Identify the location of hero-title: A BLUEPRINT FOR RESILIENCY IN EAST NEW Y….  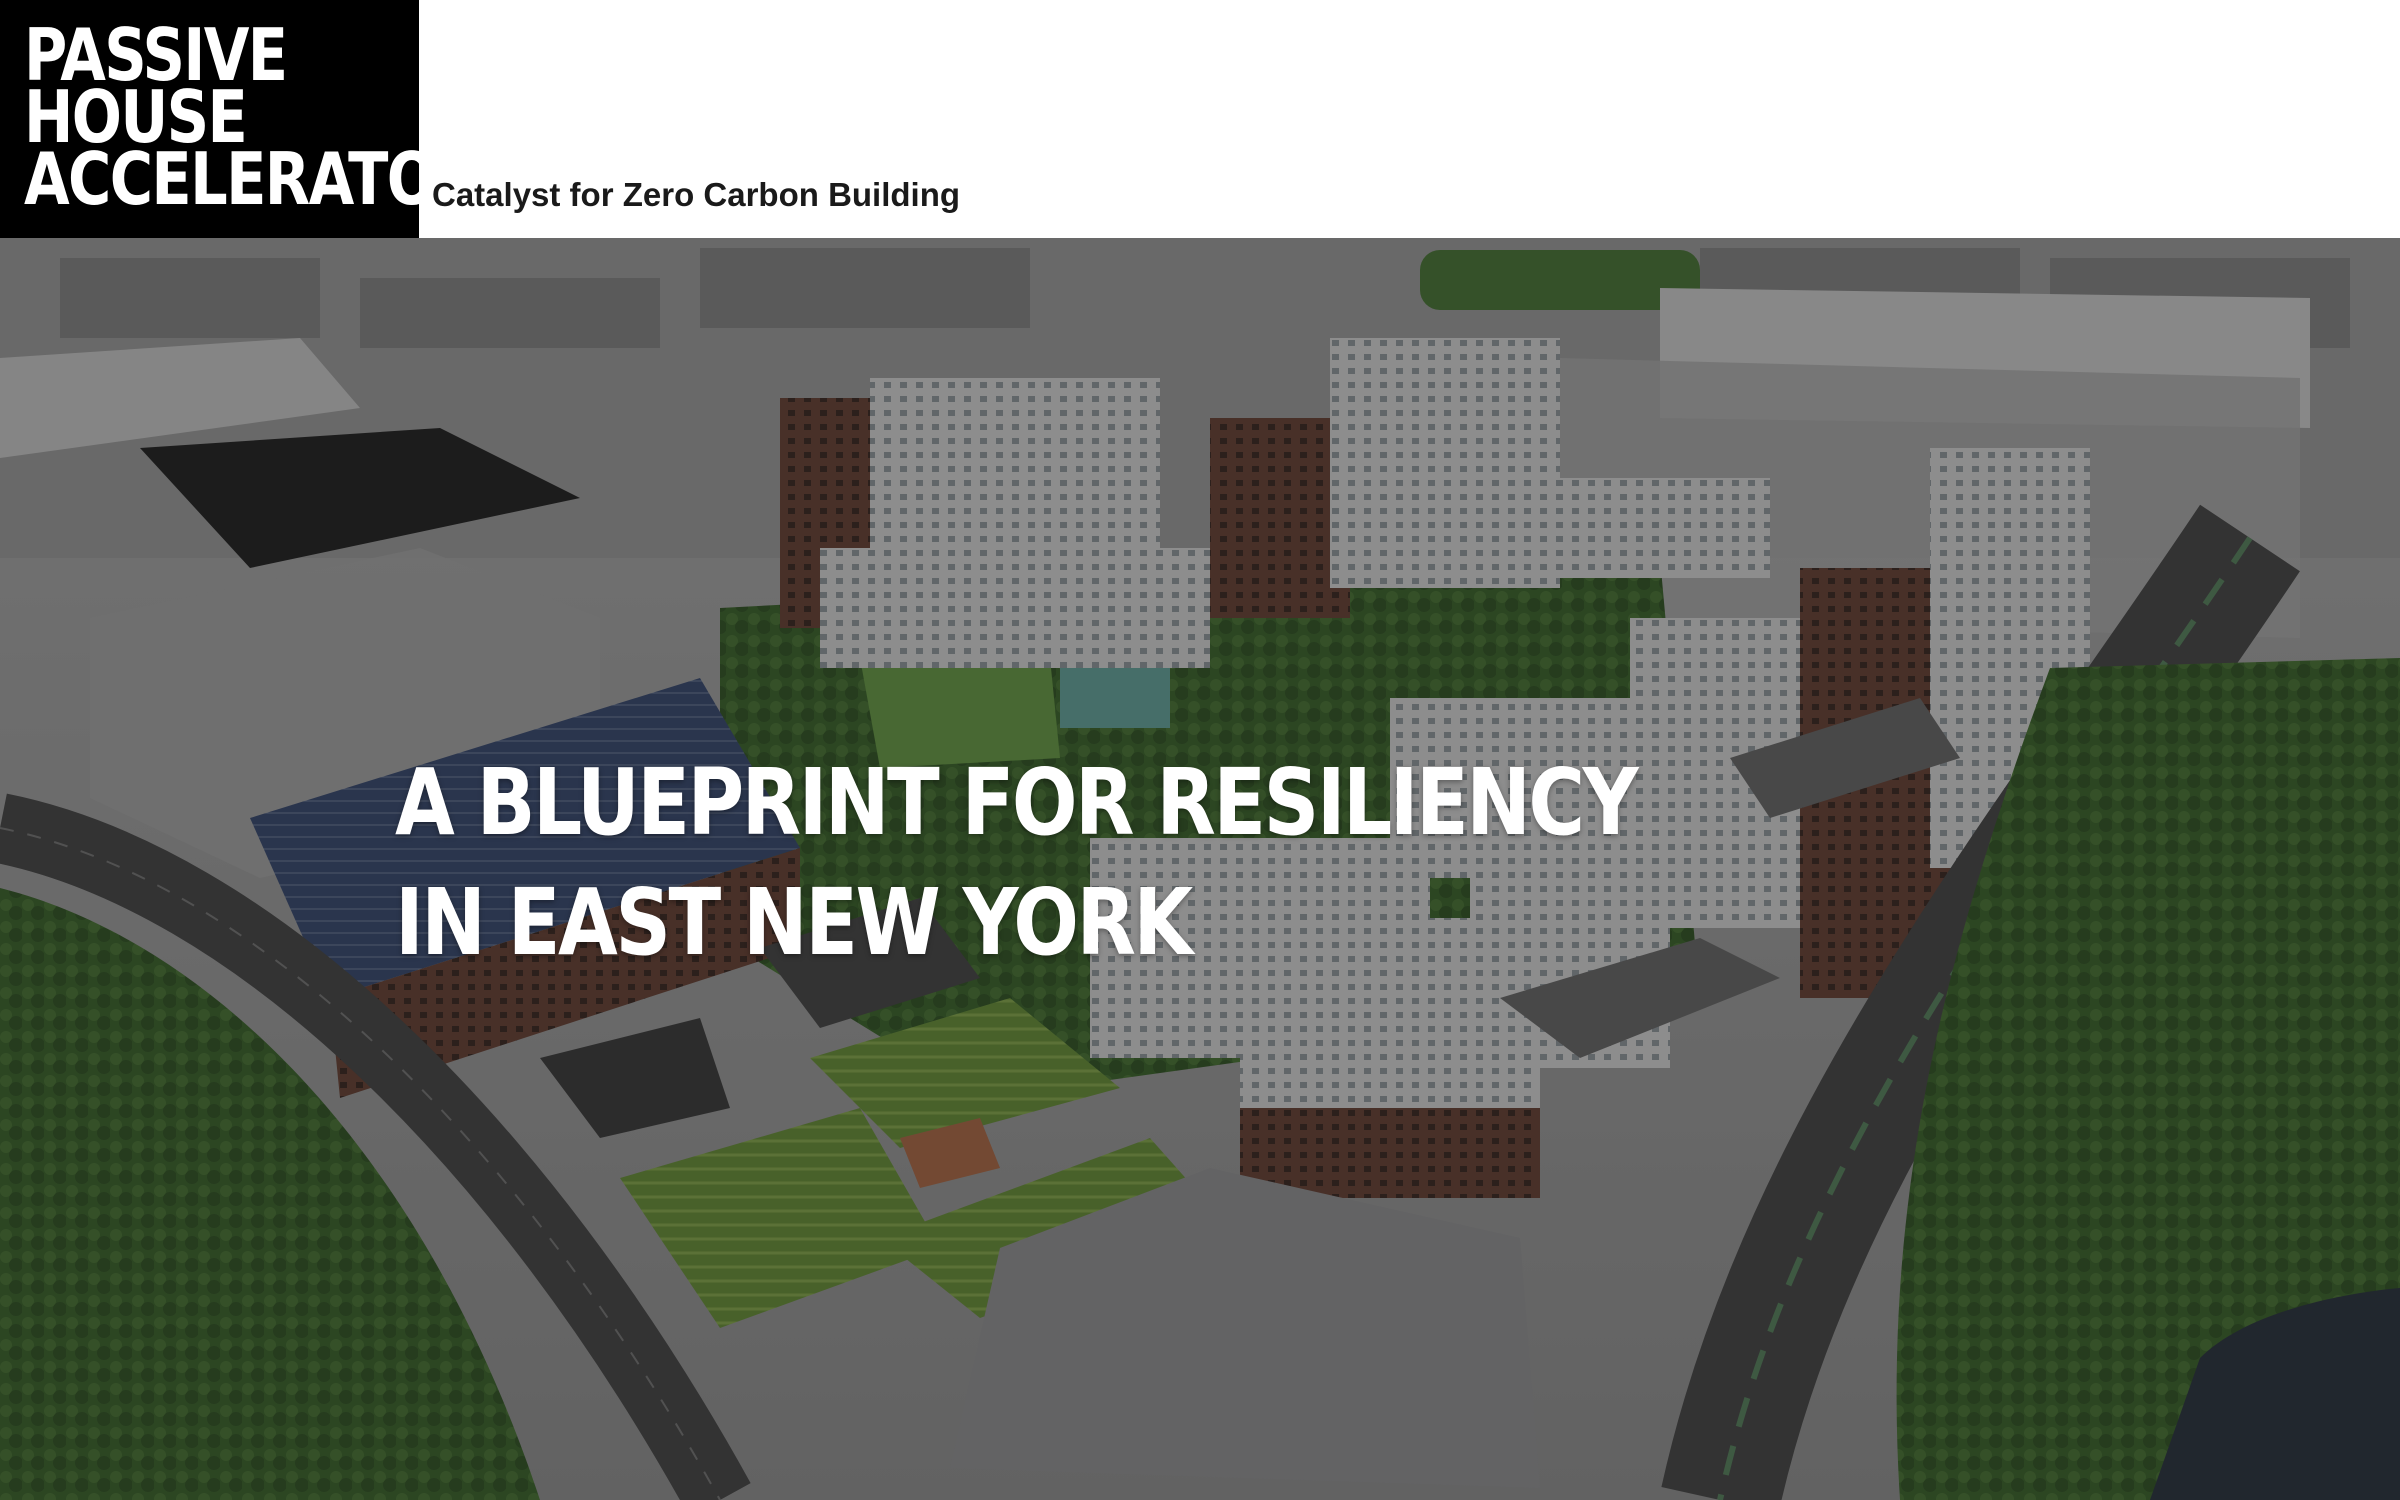
(1046, 863).